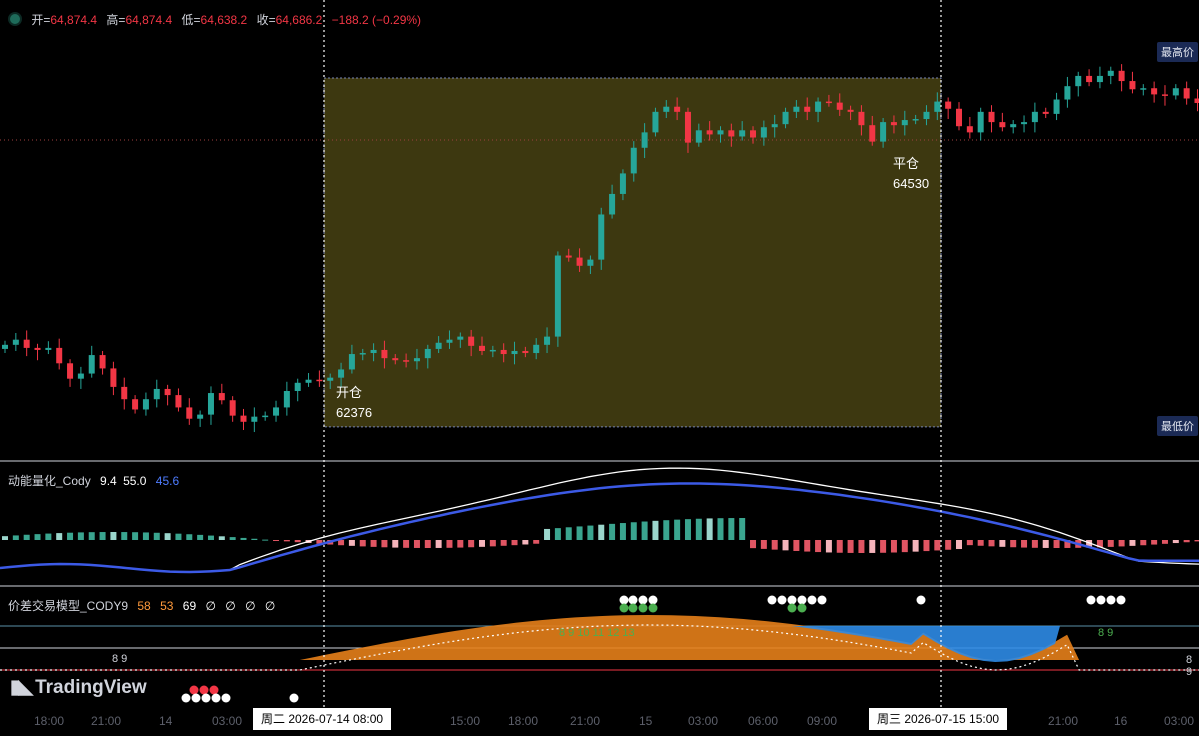  I want to click on open-position-marker: 开仓 62376, so click(354, 403).